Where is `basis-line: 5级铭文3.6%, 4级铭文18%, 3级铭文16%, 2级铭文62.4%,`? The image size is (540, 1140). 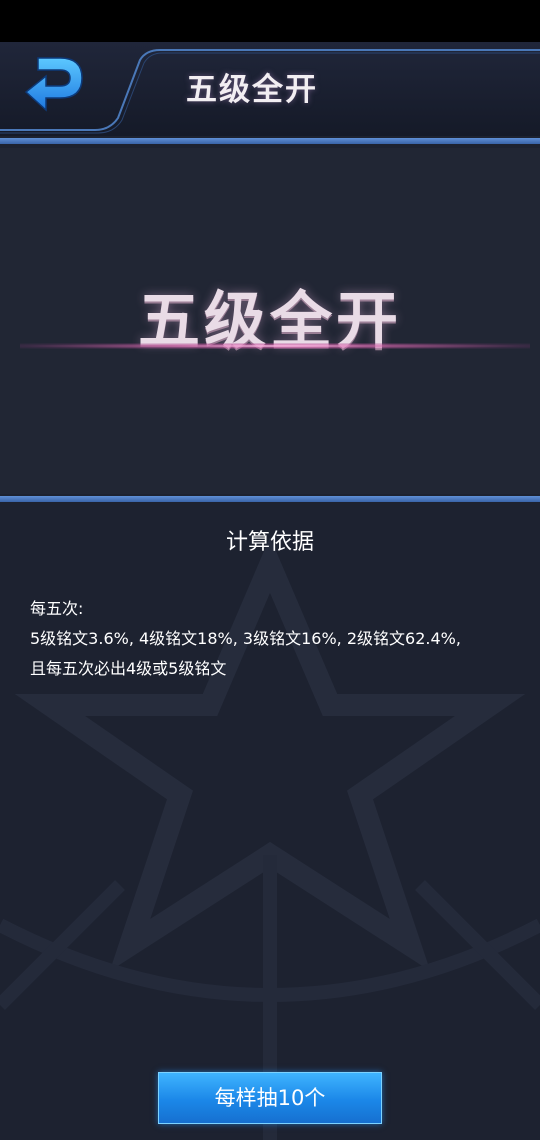 basis-line: 5级铭文3.6%, 4级铭文18%, 3级铭文16%, 2级铭文62.4%, is located at coordinates (245, 638).